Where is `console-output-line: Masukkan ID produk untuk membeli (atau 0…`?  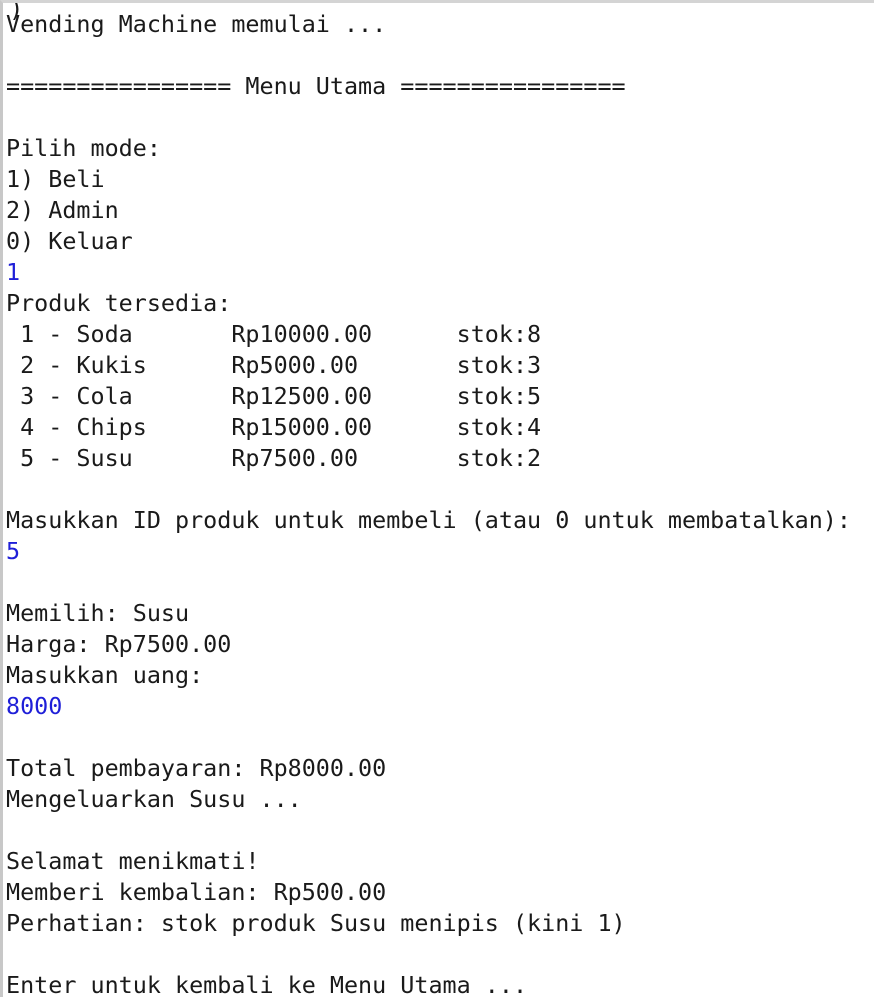
console-output-line: Masukkan ID produk untuk membeli (atau 0… is located at coordinates (428, 520).